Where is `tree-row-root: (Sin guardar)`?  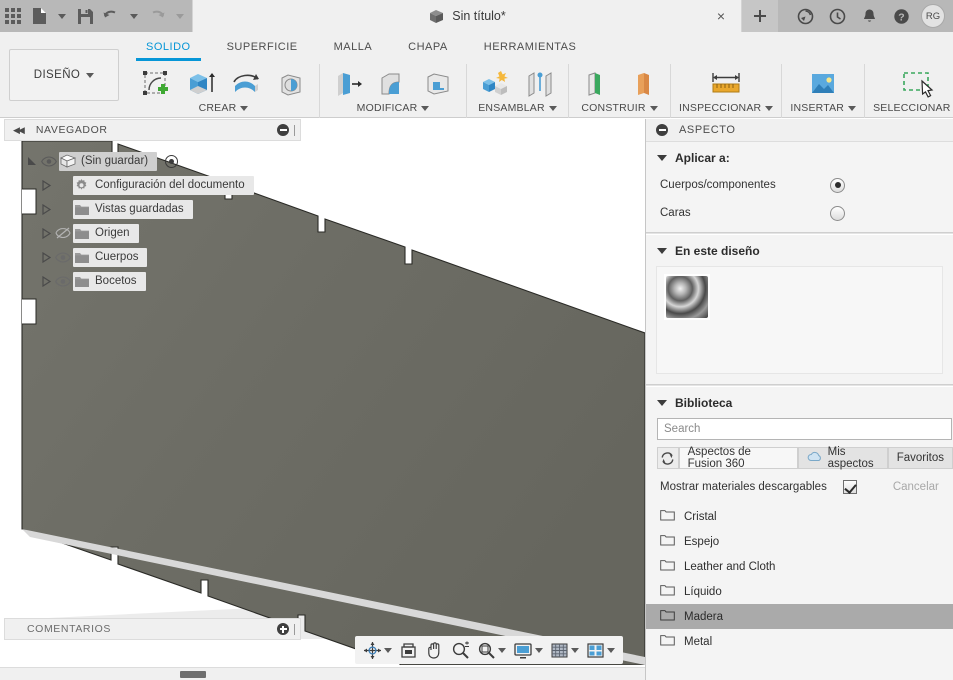
tree-row-root: (Sin guardar) is located at coordinates (152, 161).